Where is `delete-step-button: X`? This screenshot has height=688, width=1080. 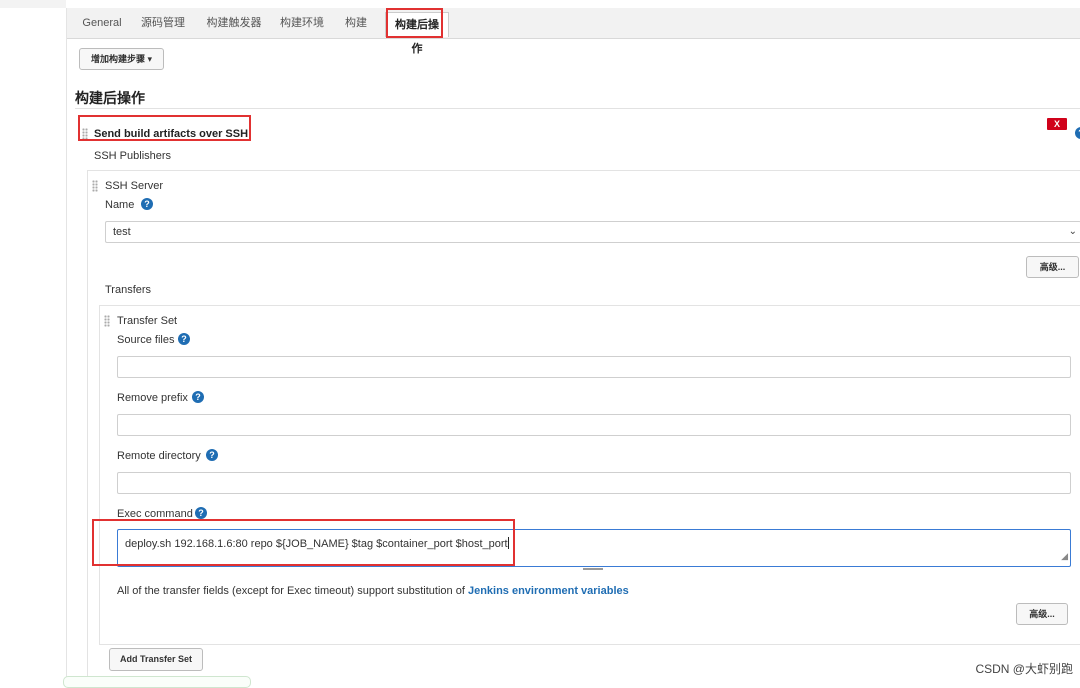 delete-step-button: X is located at coordinates (1057, 124).